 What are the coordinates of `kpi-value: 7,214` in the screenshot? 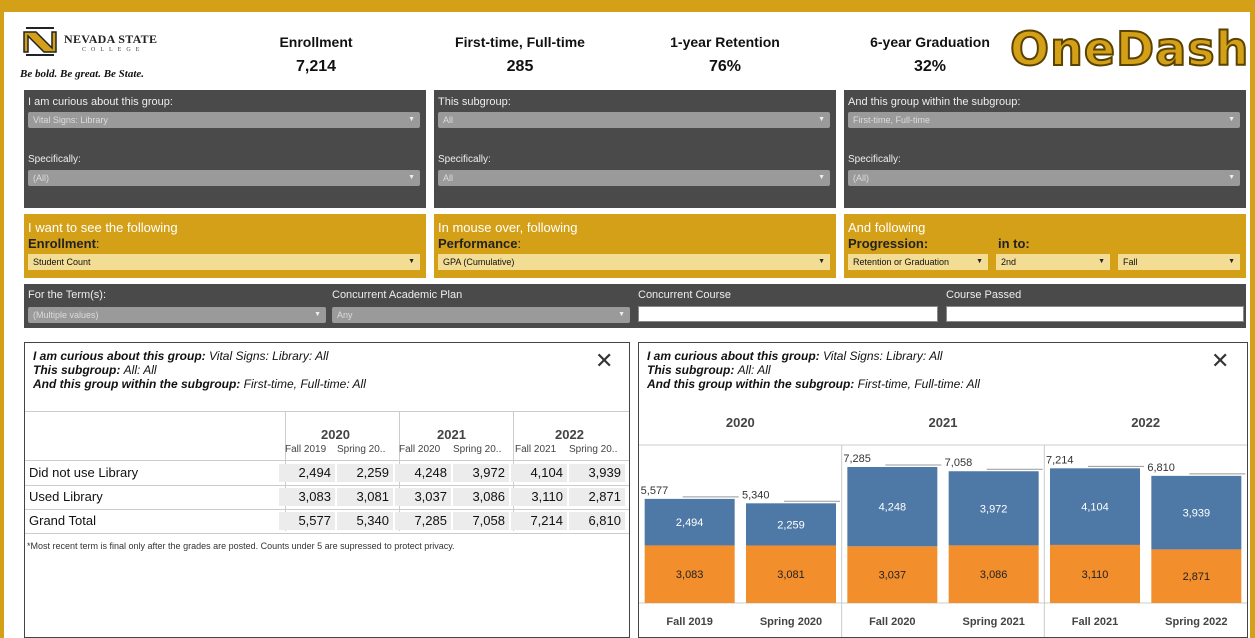 It's located at (316, 66).